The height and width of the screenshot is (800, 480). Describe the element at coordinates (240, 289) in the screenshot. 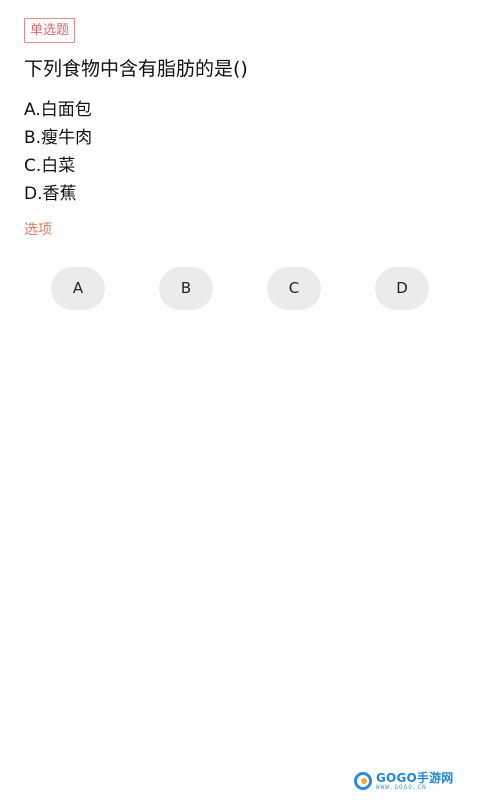

I see `answer-button-row: A B C D` at that location.